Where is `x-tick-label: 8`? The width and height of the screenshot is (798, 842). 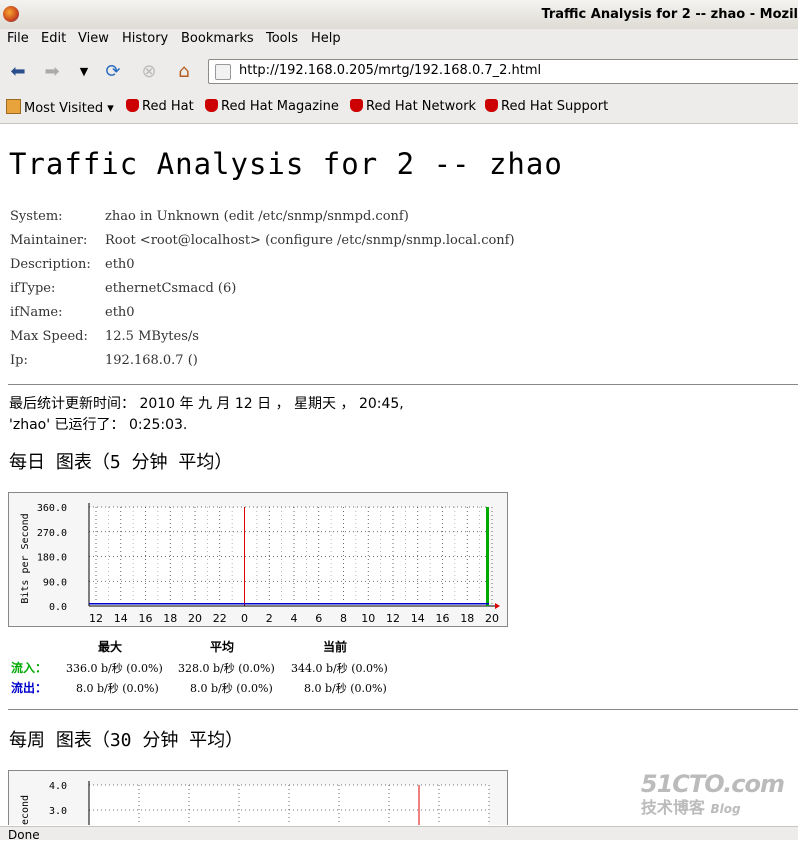 x-tick-label: 8 is located at coordinates (343, 618).